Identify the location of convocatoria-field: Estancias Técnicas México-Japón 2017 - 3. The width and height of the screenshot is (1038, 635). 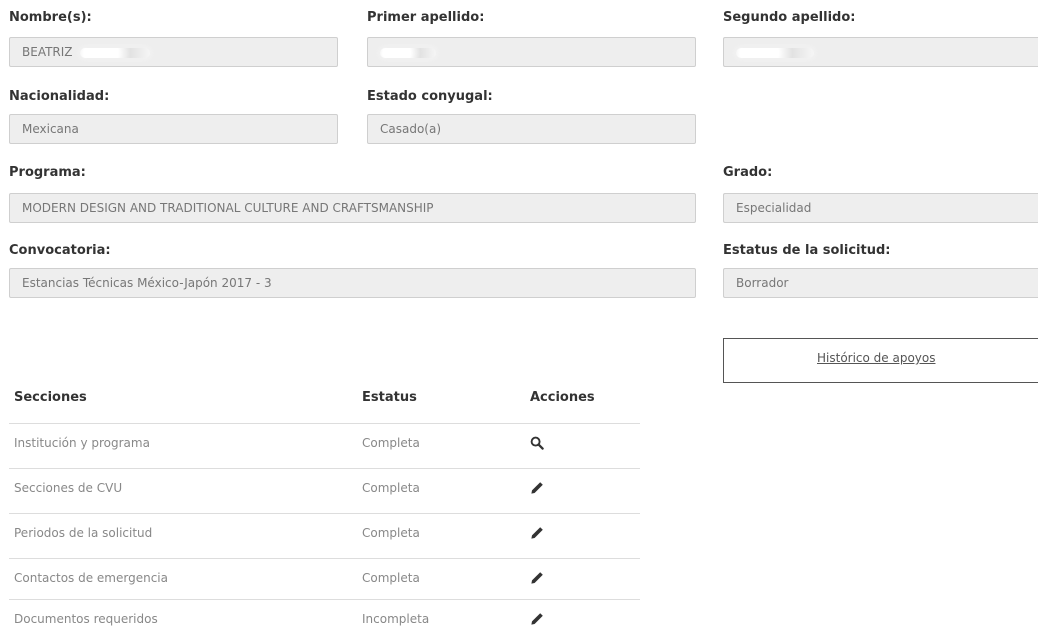
(352, 283).